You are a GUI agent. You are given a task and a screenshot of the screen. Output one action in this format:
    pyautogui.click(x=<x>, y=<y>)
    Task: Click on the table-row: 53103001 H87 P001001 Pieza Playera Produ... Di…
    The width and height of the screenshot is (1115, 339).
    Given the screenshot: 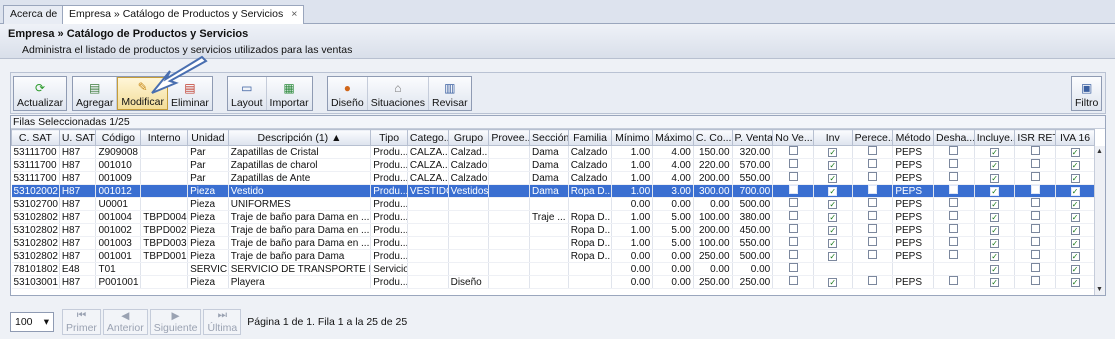 What is the action you would take?
    pyautogui.click(x=553, y=282)
    